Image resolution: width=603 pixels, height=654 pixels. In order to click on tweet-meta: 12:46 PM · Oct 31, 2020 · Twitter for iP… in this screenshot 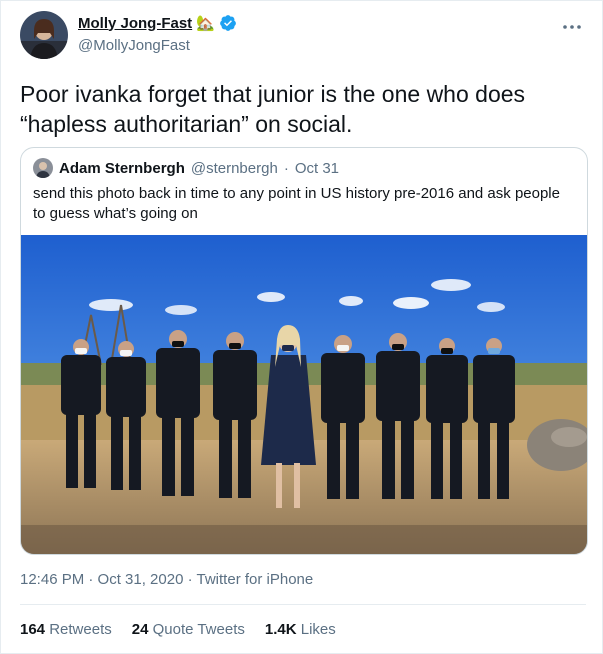, I will do `click(166, 579)`.